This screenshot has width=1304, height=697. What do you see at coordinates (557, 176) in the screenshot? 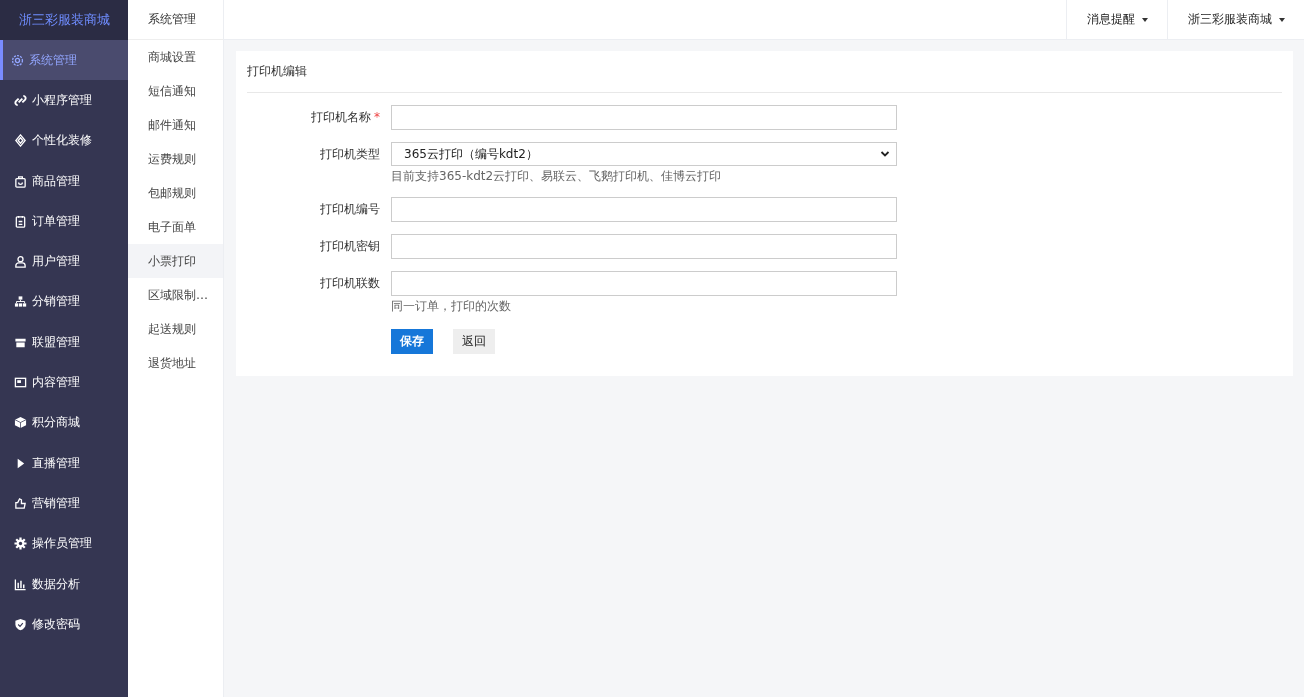
I see `help-text: 目前支持365-kdt2云打印、易联云、飞鹅打印机、佳博云打印` at bounding box center [557, 176].